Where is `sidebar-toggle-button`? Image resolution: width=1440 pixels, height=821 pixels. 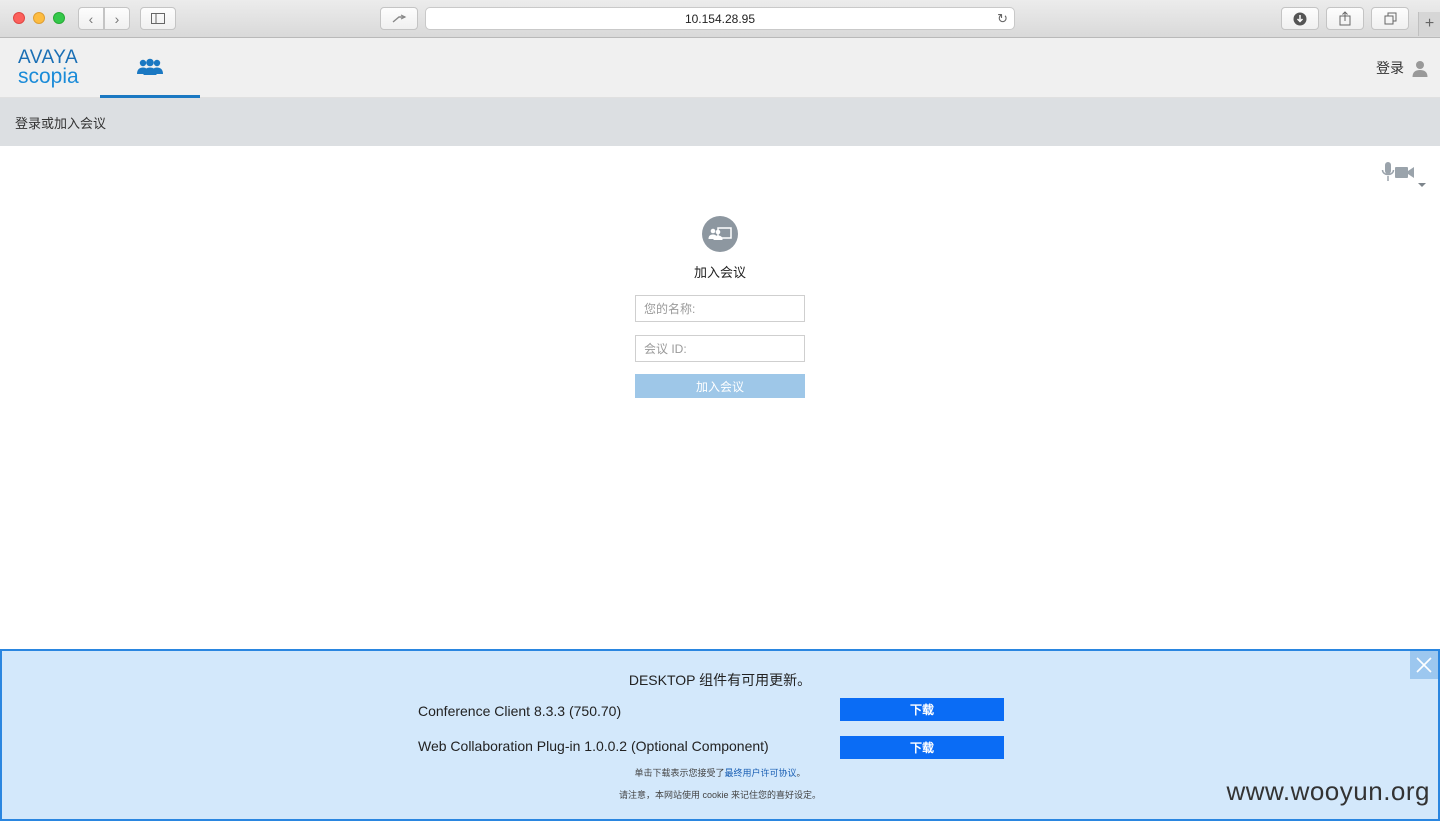 sidebar-toggle-button is located at coordinates (158, 18).